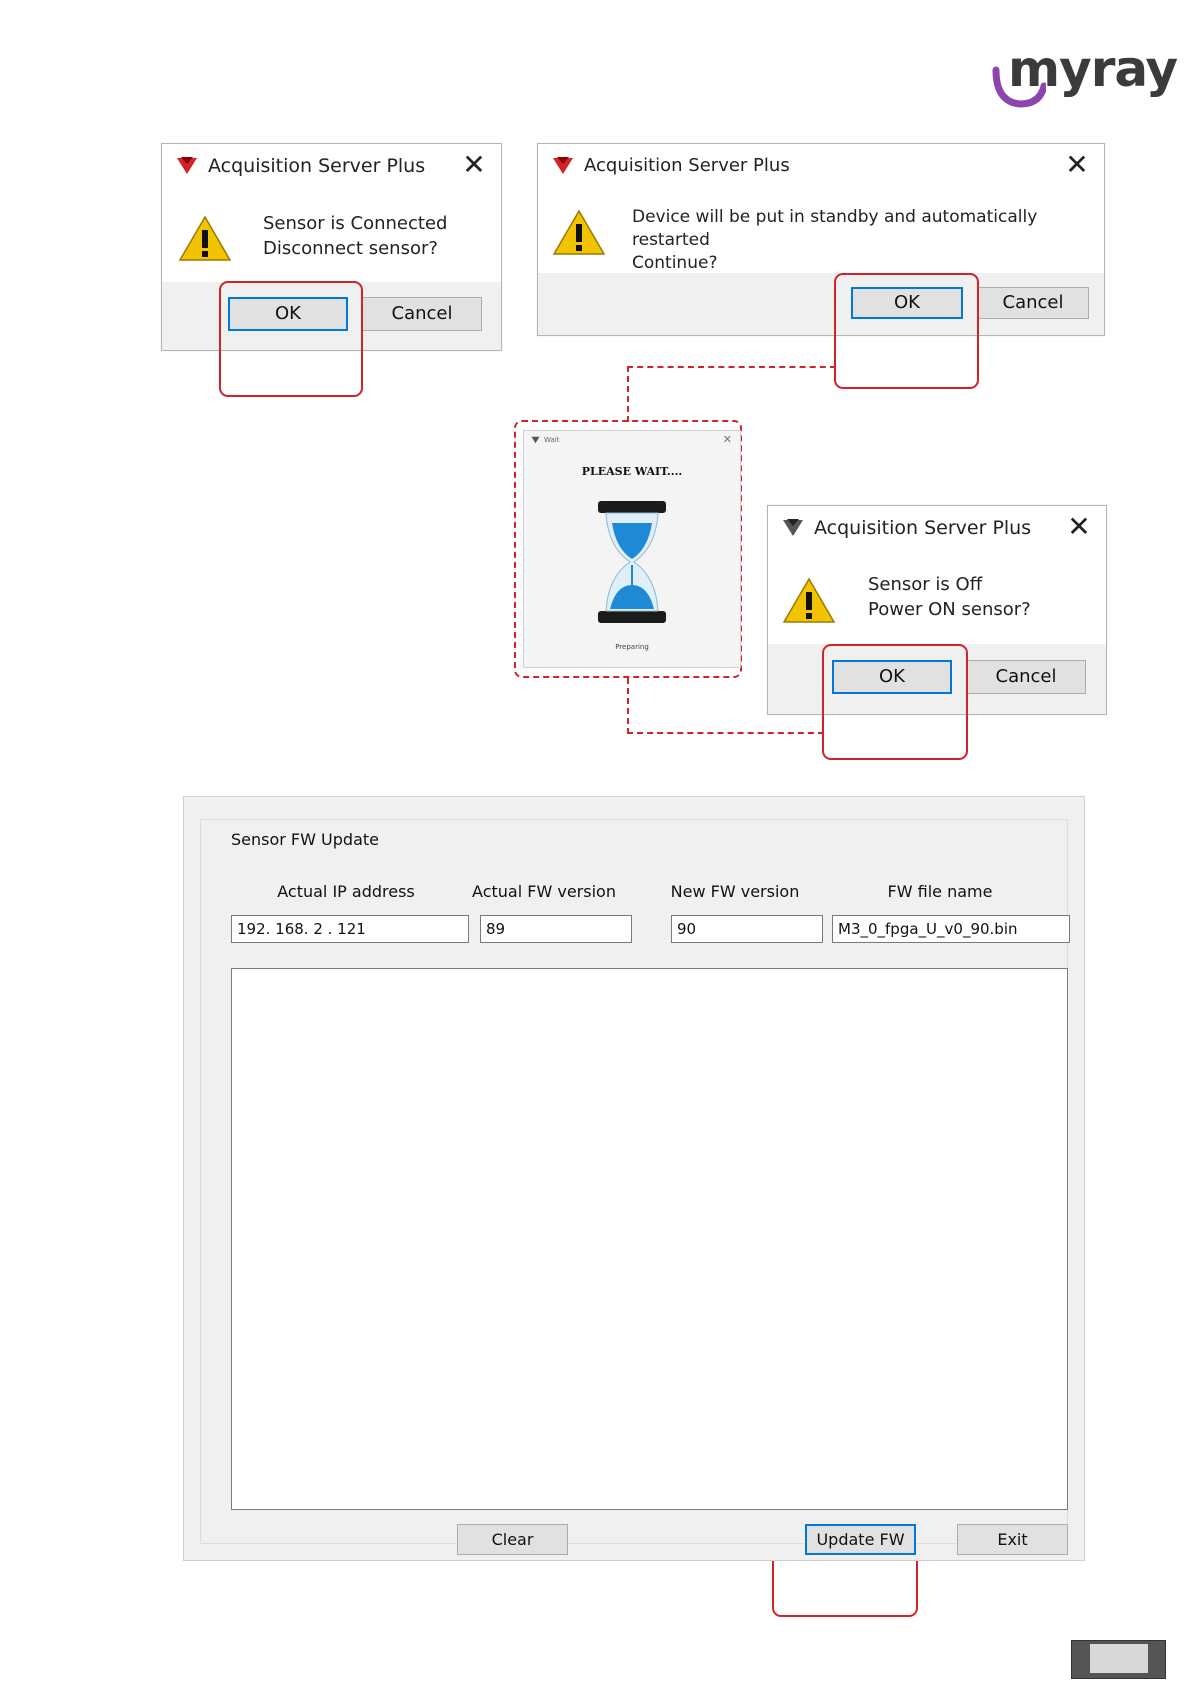 This screenshot has width=1191, height=1684. What do you see at coordinates (1093, 69) in the screenshot?
I see `logo-text: myray` at bounding box center [1093, 69].